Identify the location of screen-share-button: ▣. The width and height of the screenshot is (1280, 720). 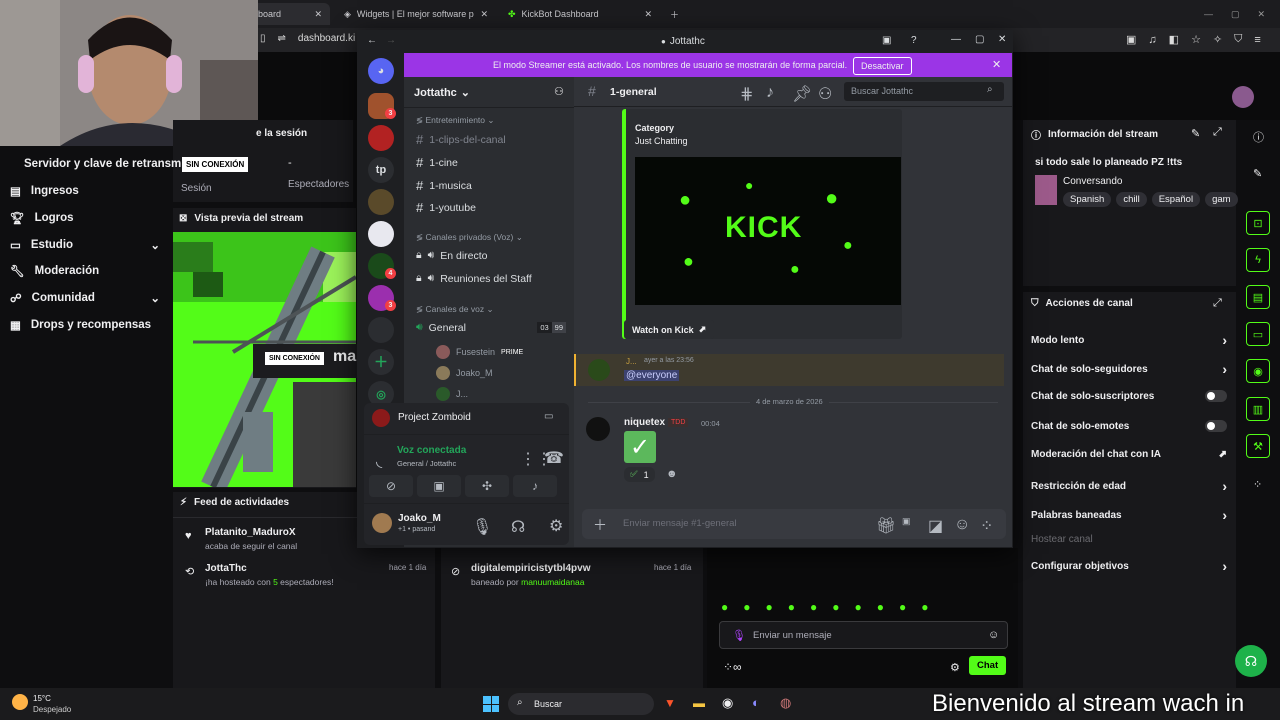
(439, 486).